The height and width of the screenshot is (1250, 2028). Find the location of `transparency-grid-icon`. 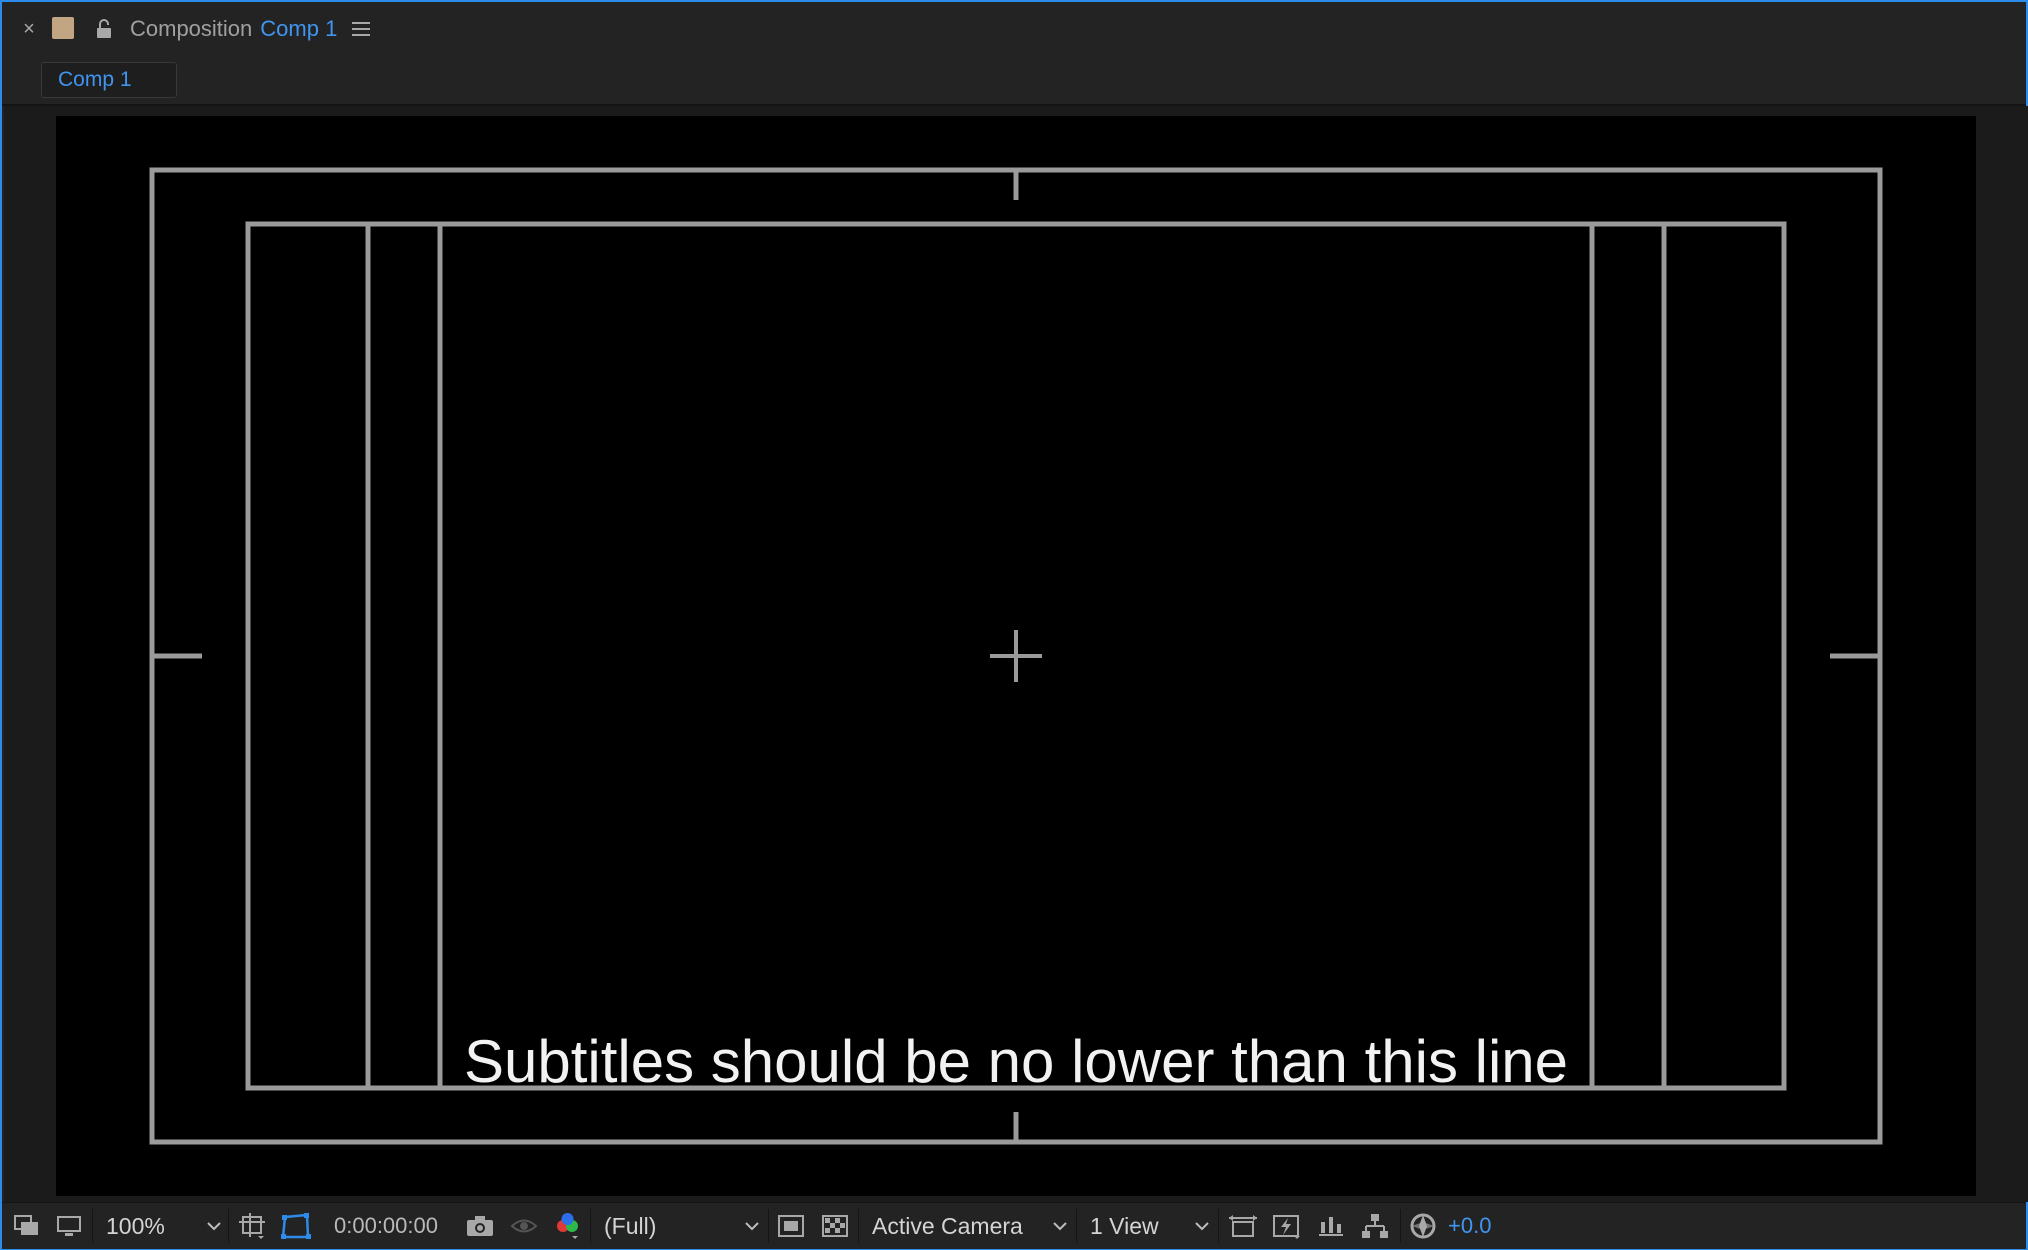

transparency-grid-icon is located at coordinates (296, 1226).